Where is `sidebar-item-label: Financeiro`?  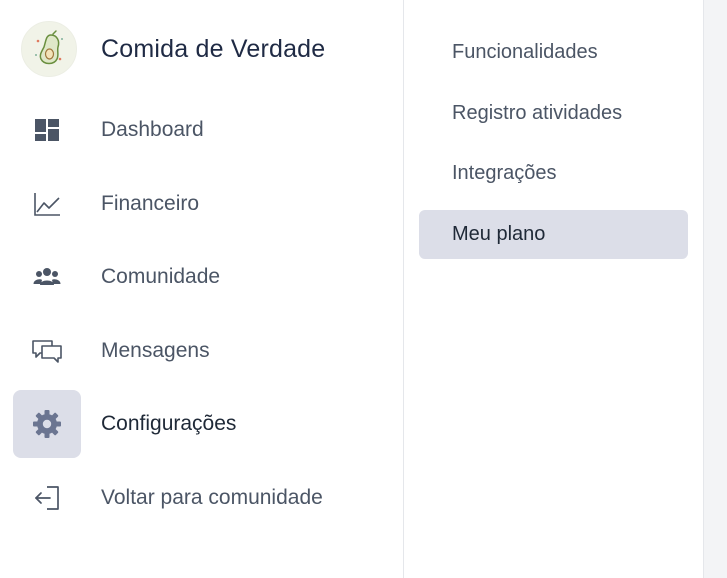
sidebar-item-label: Financeiro is located at coordinates (150, 203).